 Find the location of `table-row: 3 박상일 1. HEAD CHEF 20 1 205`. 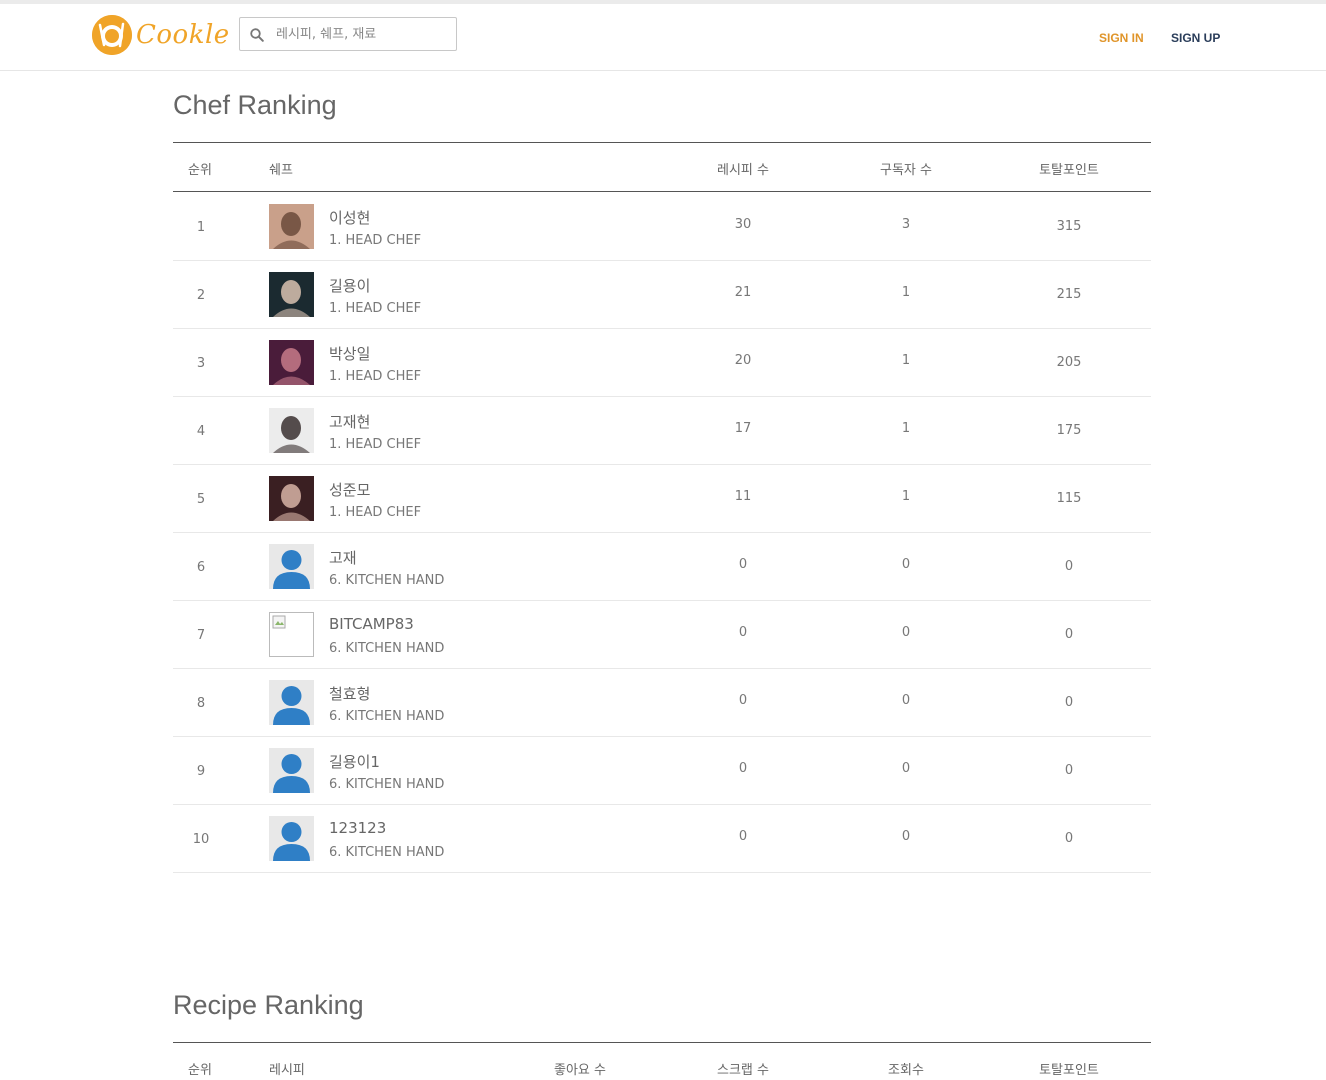

table-row: 3 박상일 1. HEAD CHEF 20 1 205 is located at coordinates (662, 362).